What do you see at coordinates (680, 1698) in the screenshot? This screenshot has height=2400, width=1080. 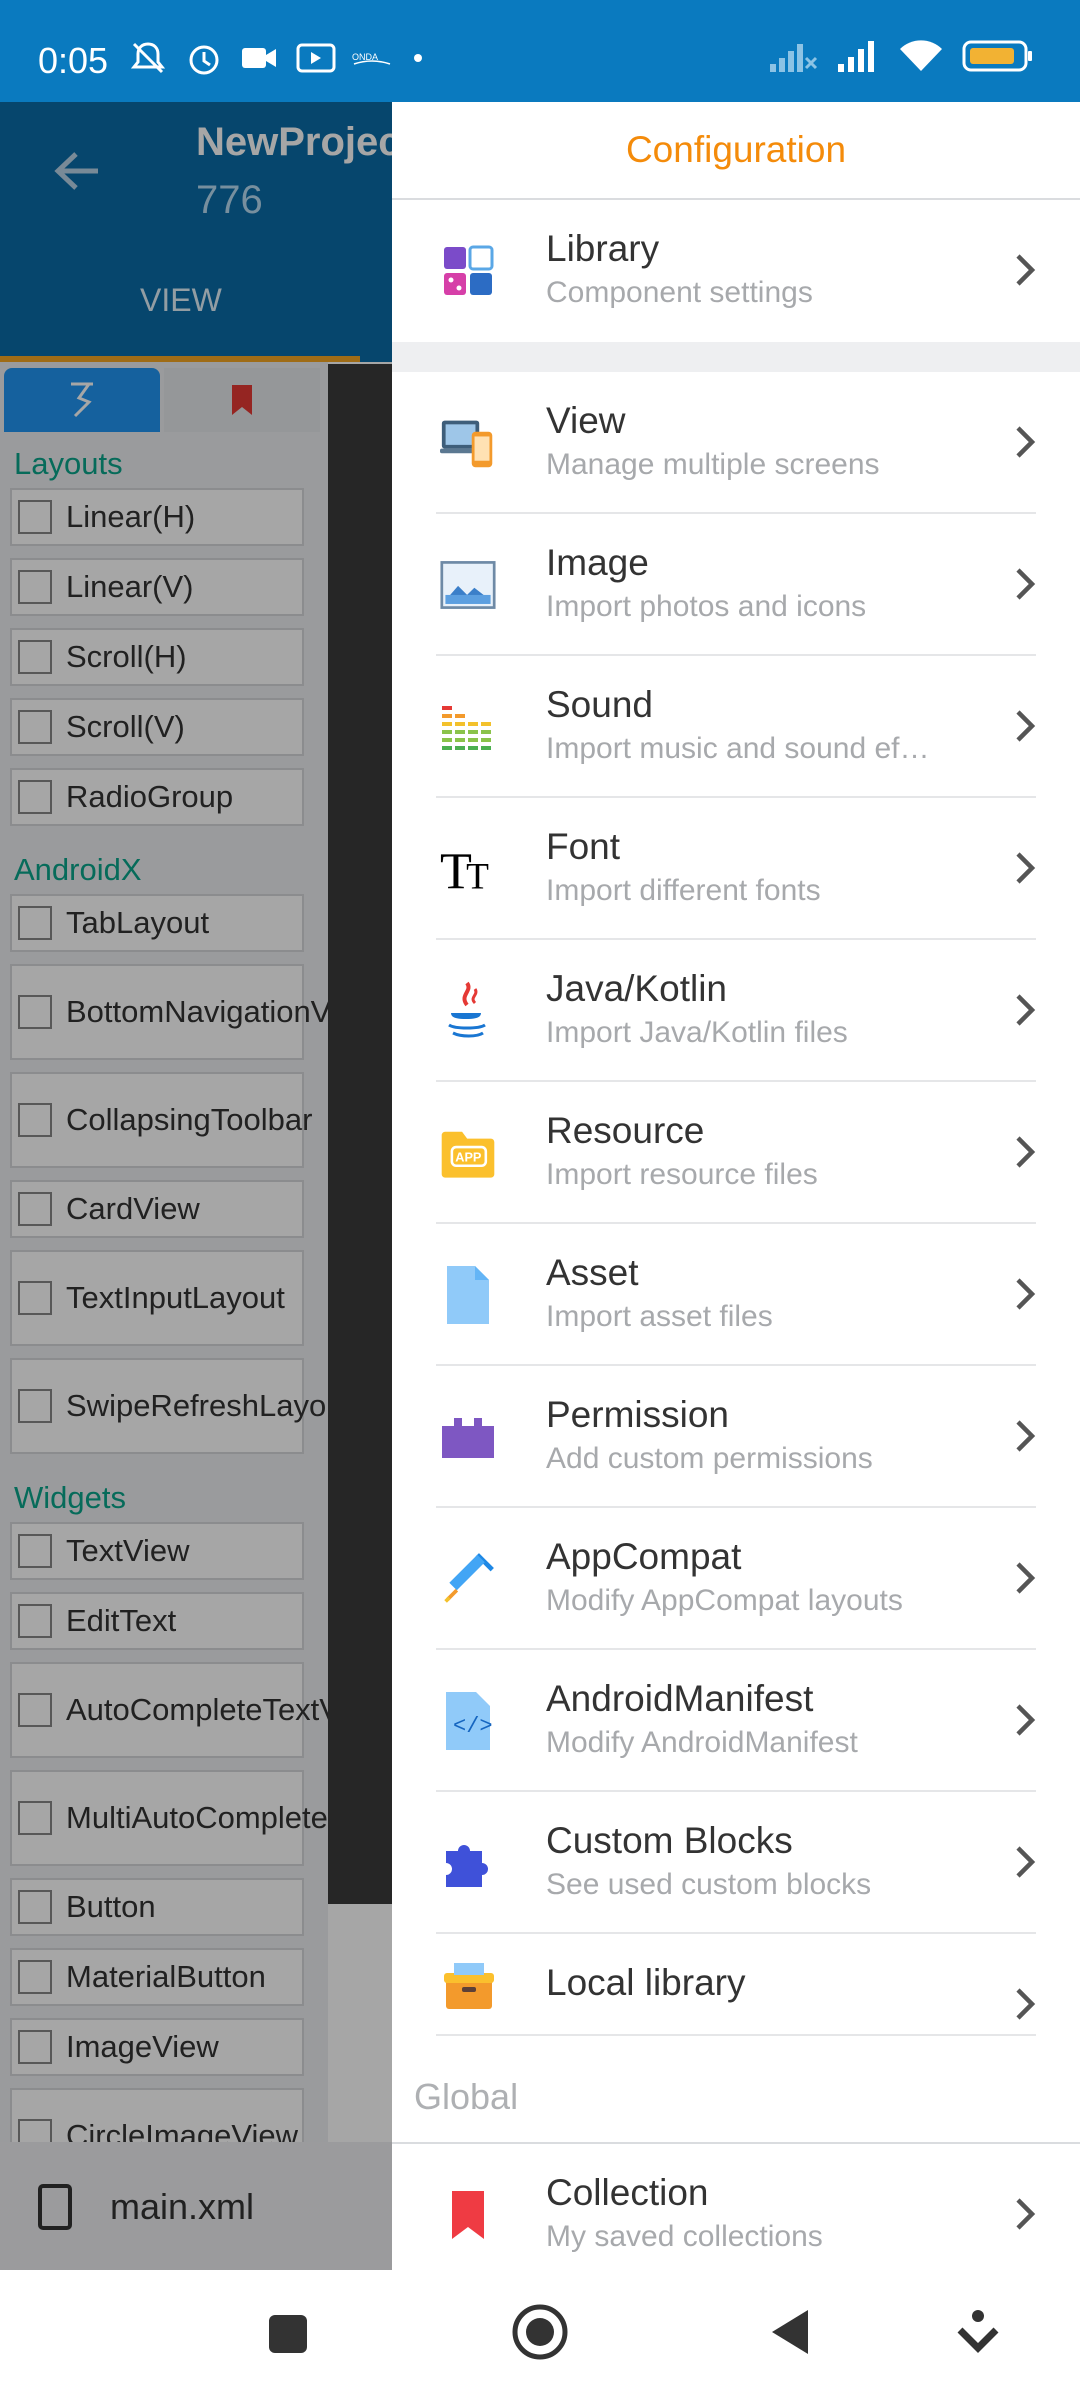 I see `menu-item-title: AndroidManifest` at bounding box center [680, 1698].